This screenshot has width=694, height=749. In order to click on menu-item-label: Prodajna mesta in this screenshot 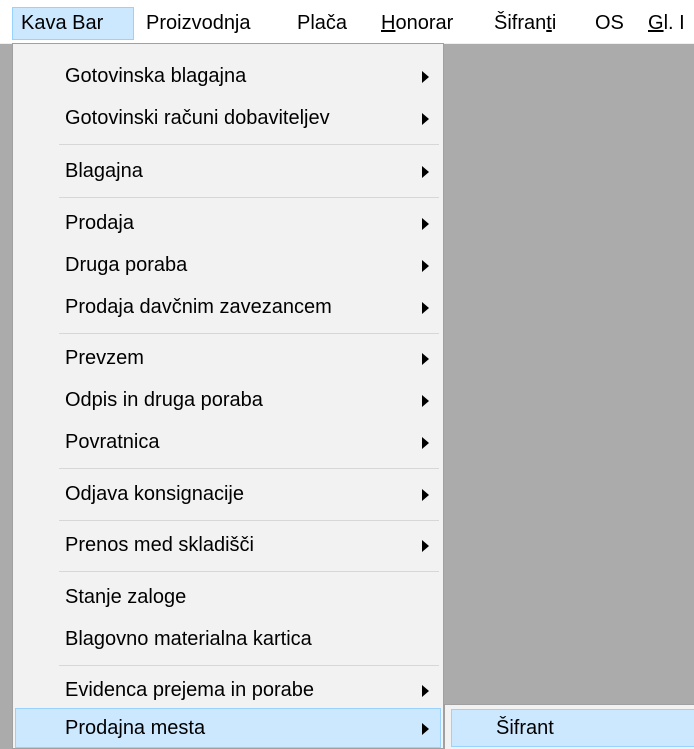, I will do `click(135, 728)`.